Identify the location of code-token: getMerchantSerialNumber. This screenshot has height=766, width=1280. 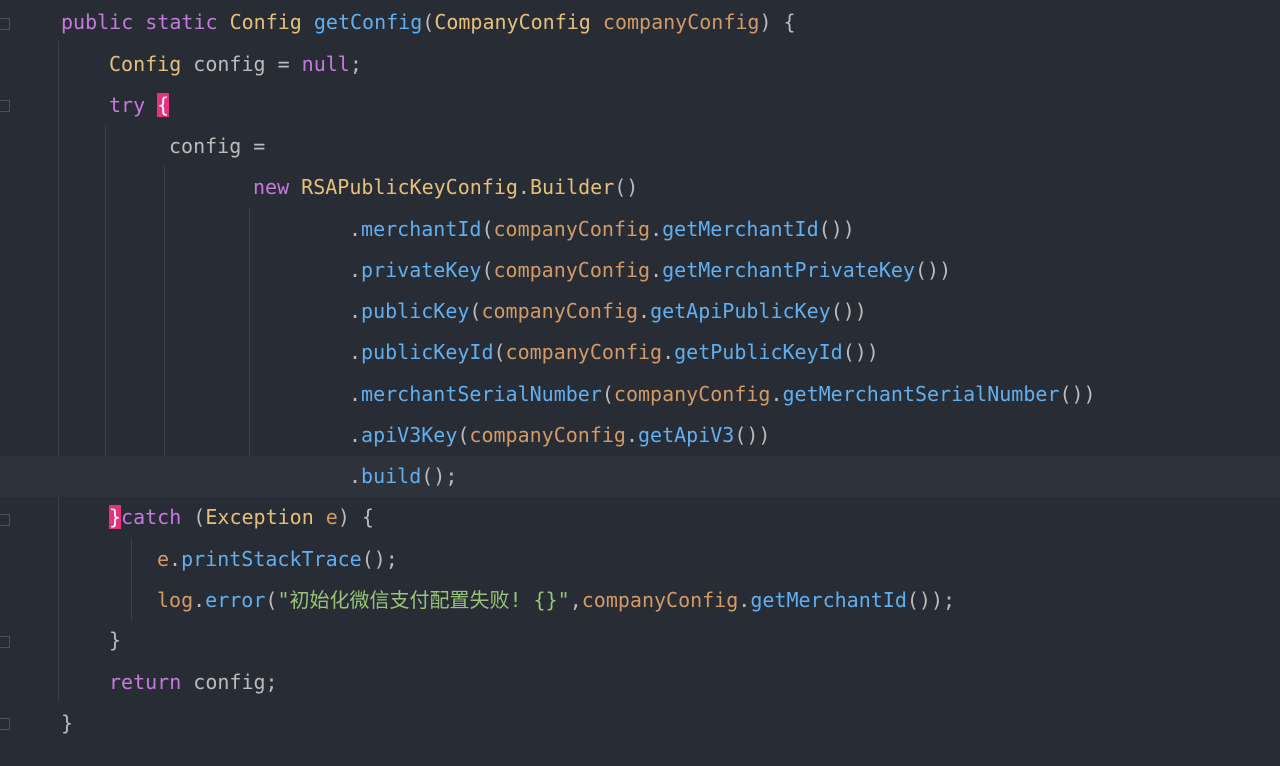
(921, 394).